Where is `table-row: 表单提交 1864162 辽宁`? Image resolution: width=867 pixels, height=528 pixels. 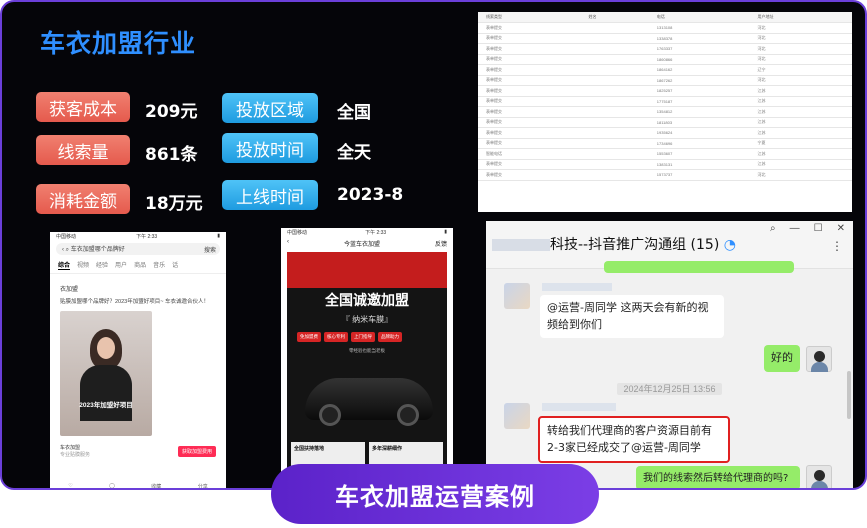
table-row: 表单提交 1864162 辽宁 is located at coordinates (665, 70).